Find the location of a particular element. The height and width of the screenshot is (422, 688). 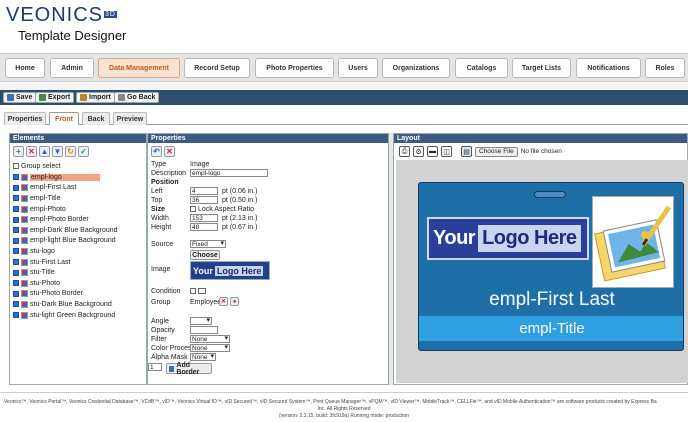

source-select: Fixed is located at coordinates (208, 244).